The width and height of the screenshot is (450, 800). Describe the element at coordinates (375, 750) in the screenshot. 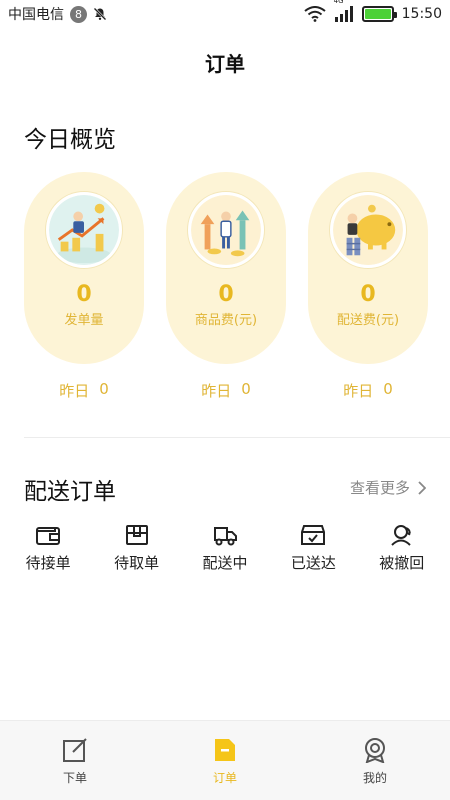

I see `profile-badge-icon` at that location.